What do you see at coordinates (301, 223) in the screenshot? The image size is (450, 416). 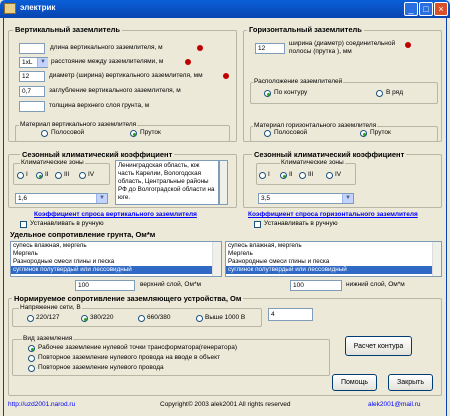 I see `horiz-manual-label: Устанавливать в ручную` at bounding box center [301, 223].